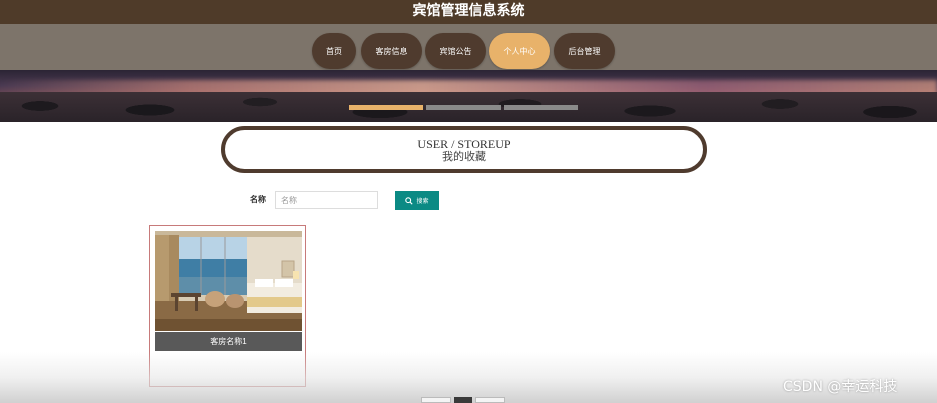 Image resolution: width=937 pixels, height=403 pixels. I want to click on heading-english: USER / STOREUP, so click(464, 144).